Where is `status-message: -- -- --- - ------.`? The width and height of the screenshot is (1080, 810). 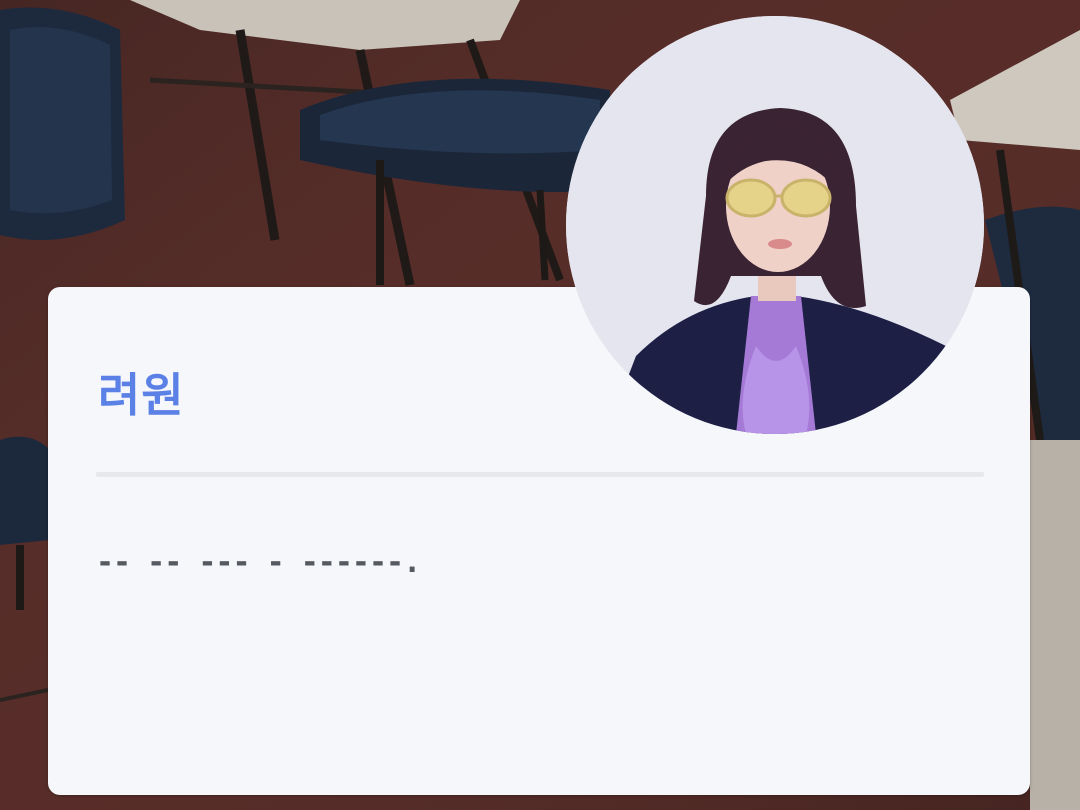
status-message: -- -- --- - ------. is located at coordinates (258, 562).